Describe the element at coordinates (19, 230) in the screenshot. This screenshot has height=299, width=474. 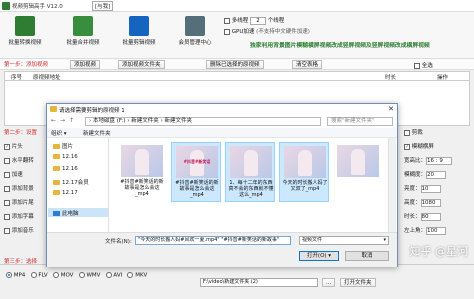
I see `option-music: 添加音乐` at that location.